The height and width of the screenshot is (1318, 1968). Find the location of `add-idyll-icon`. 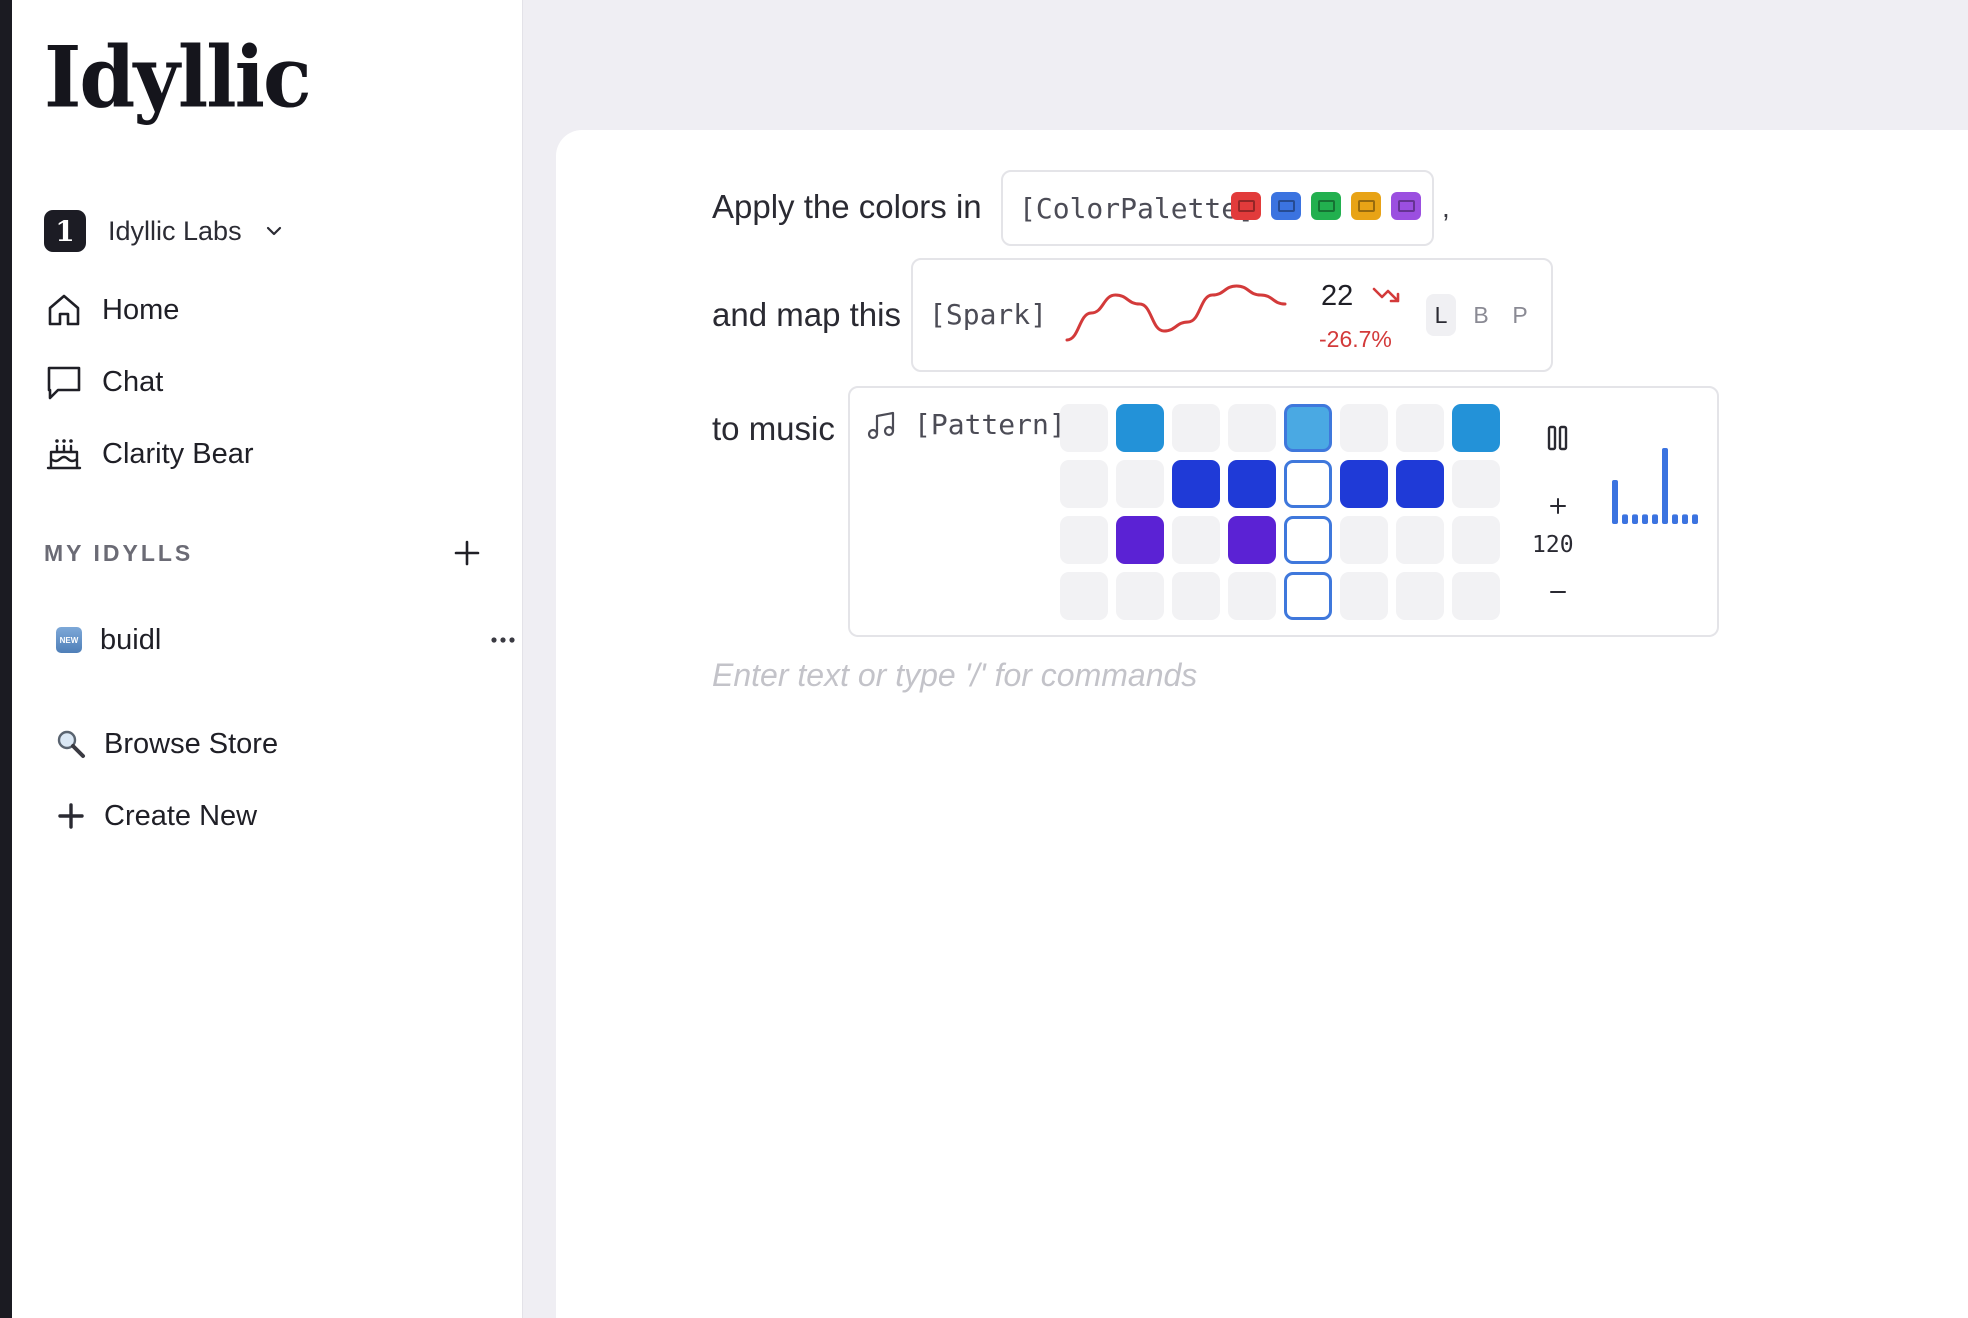

add-idyll-icon is located at coordinates (467, 553).